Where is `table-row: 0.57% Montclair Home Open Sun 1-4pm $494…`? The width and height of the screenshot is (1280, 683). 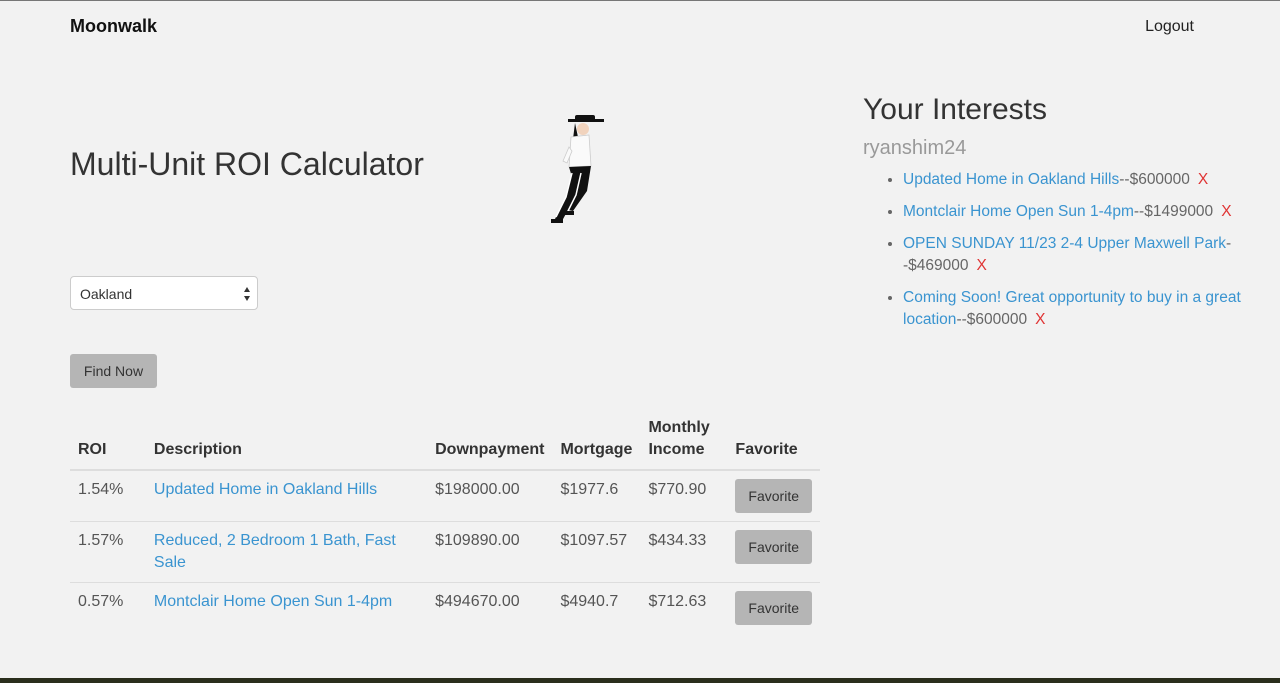 table-row: 0.57% Montclair Home Open Sun 1-4pm $494… is located at coordinates (445, 607).